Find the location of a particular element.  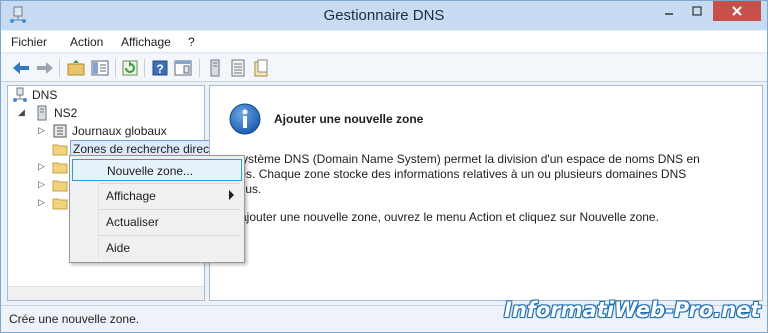

close-icon is located at coordinates (737, 11).